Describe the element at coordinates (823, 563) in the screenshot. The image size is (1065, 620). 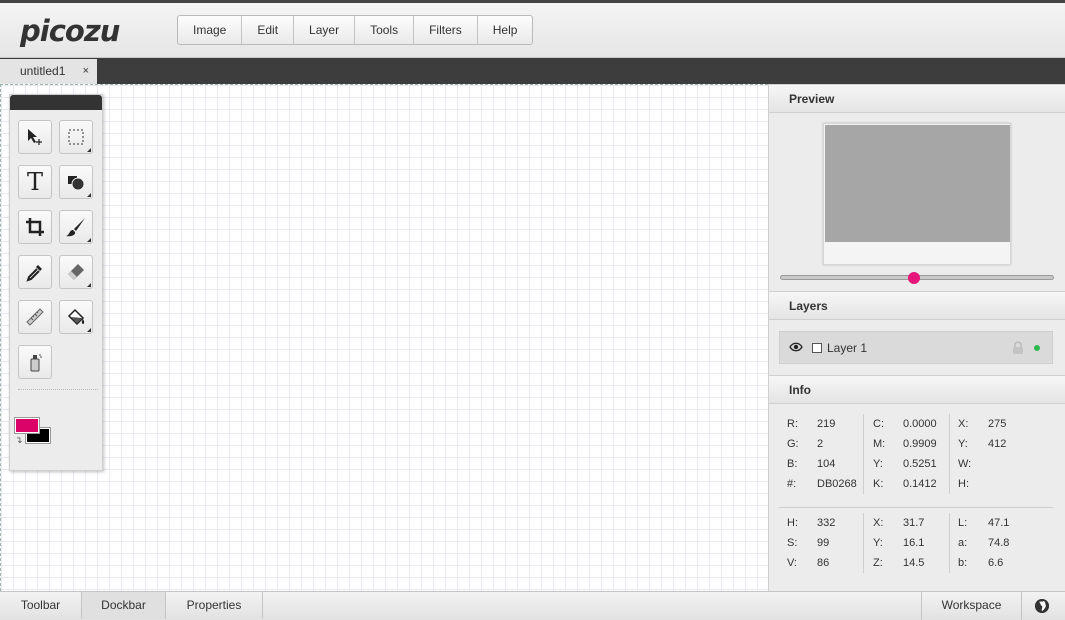
I see `info-value: 86` at that location.